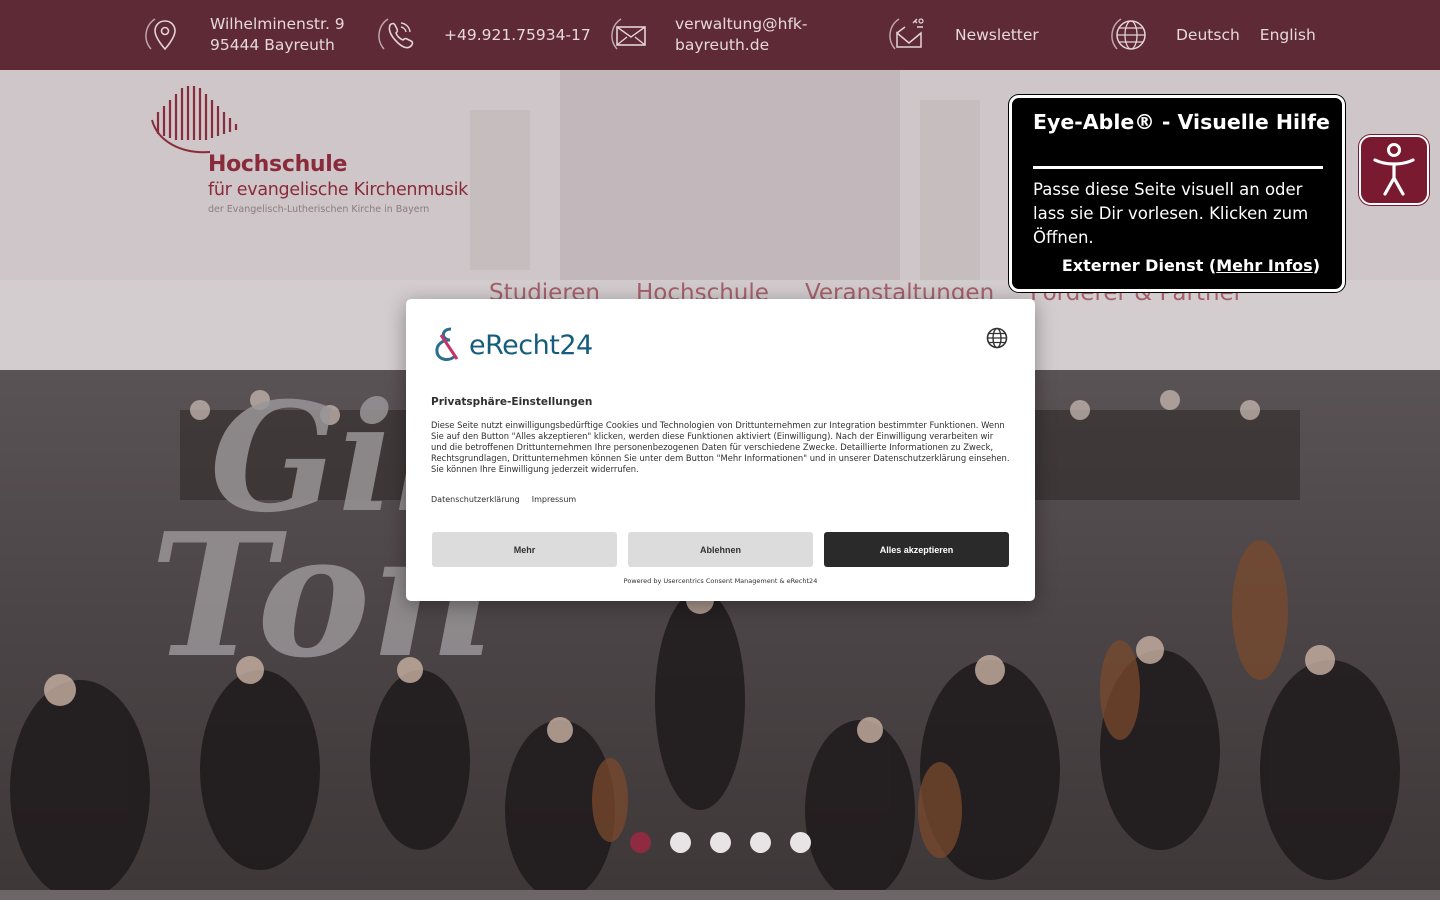  What do you see at coordinates (1139, 265) in the screenshot?
I see `eyeable-ext-prefix: Externer Dienst (` at bounding box center [1139, 265].